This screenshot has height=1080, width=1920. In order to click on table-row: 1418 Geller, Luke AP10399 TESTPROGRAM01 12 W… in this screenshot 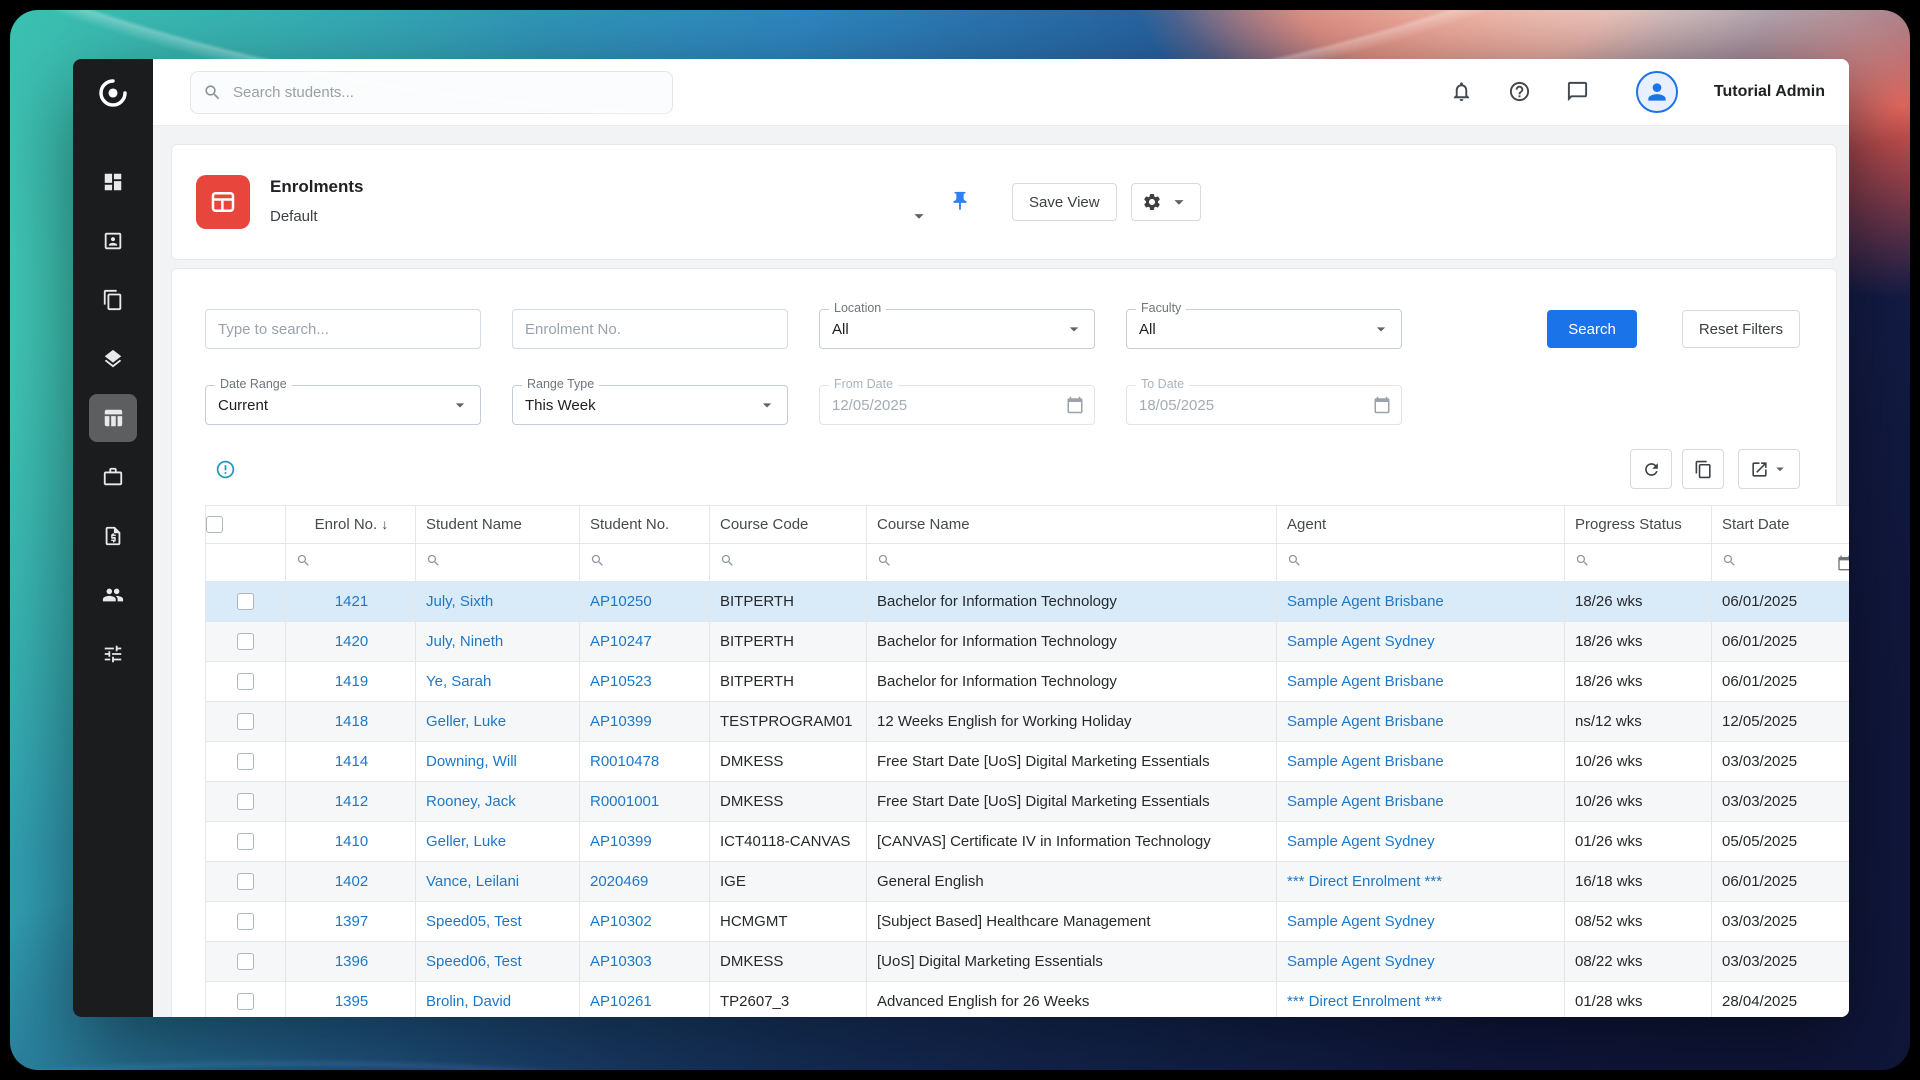, I will do `click(1027, 721)`.